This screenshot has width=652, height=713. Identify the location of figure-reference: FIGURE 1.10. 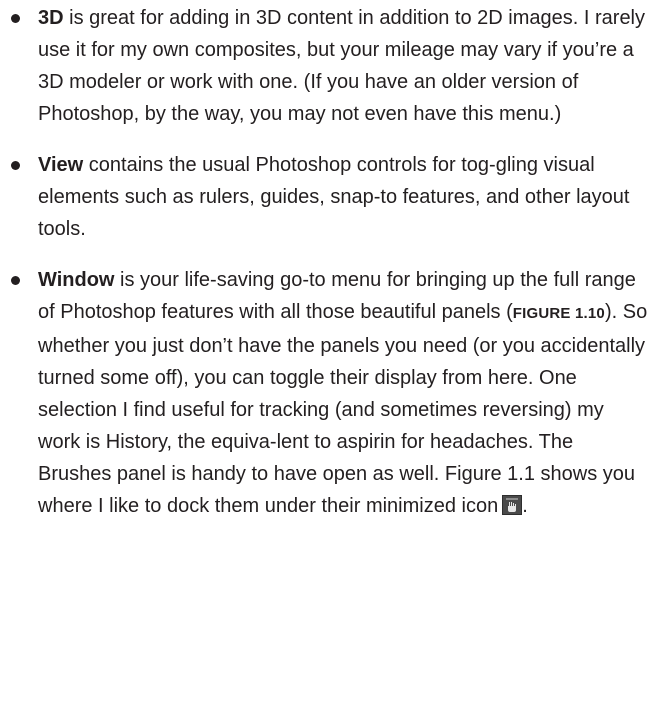
(558, 313).